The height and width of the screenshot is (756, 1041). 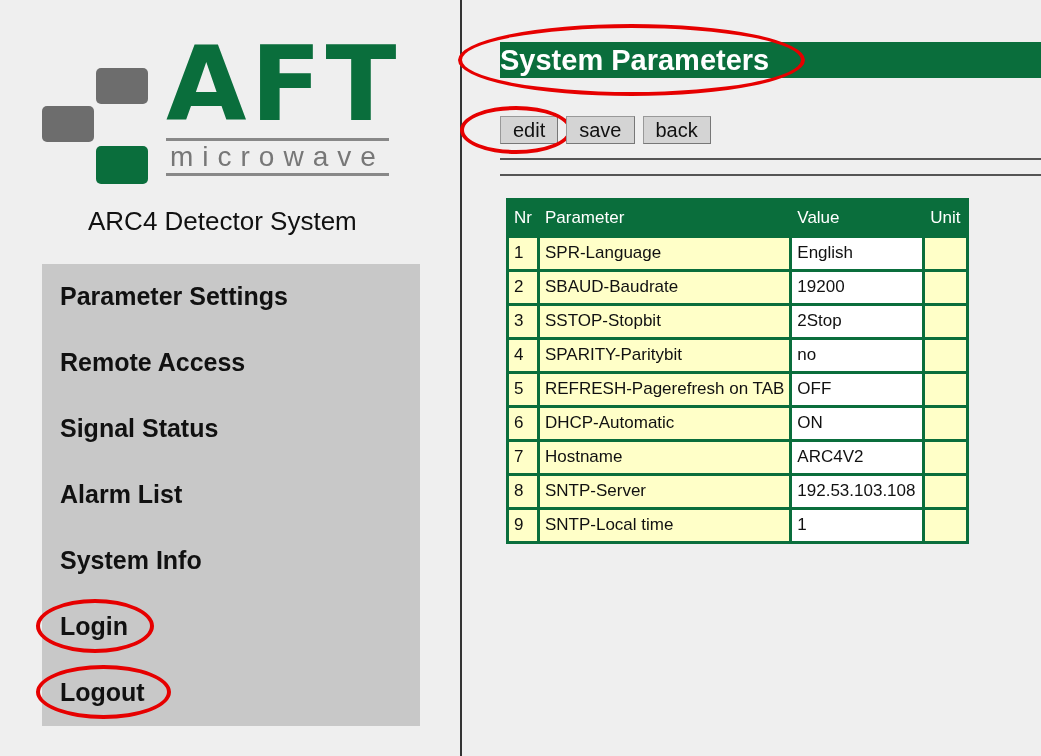 What do you see at coordinates (94, 626) in the screenshot?
I see `menu-item: Login` at bounding box center [94, 626].